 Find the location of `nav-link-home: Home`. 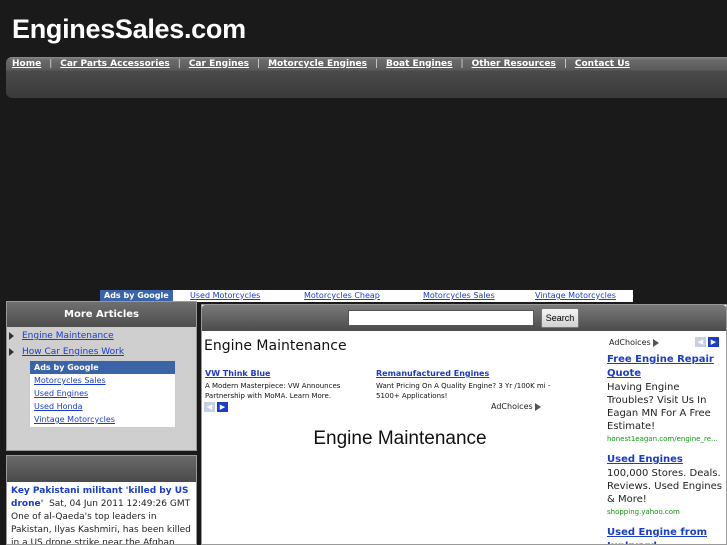

nav-link-home: Home is located at coordinates (26, 64).